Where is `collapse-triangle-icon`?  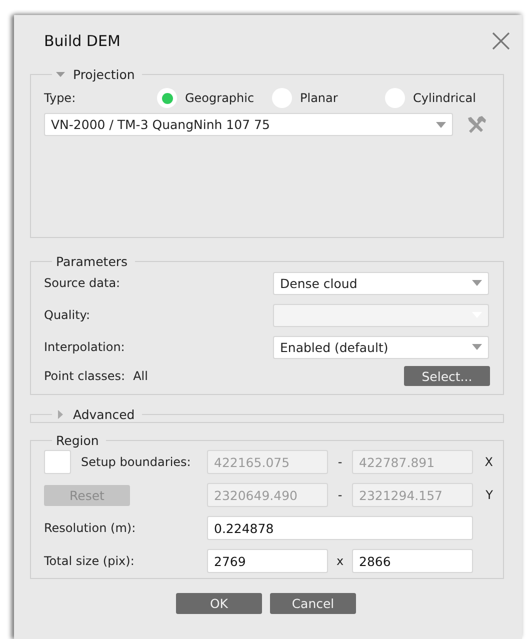 collapse-triangle-icon is located at coordinates (60, 74).